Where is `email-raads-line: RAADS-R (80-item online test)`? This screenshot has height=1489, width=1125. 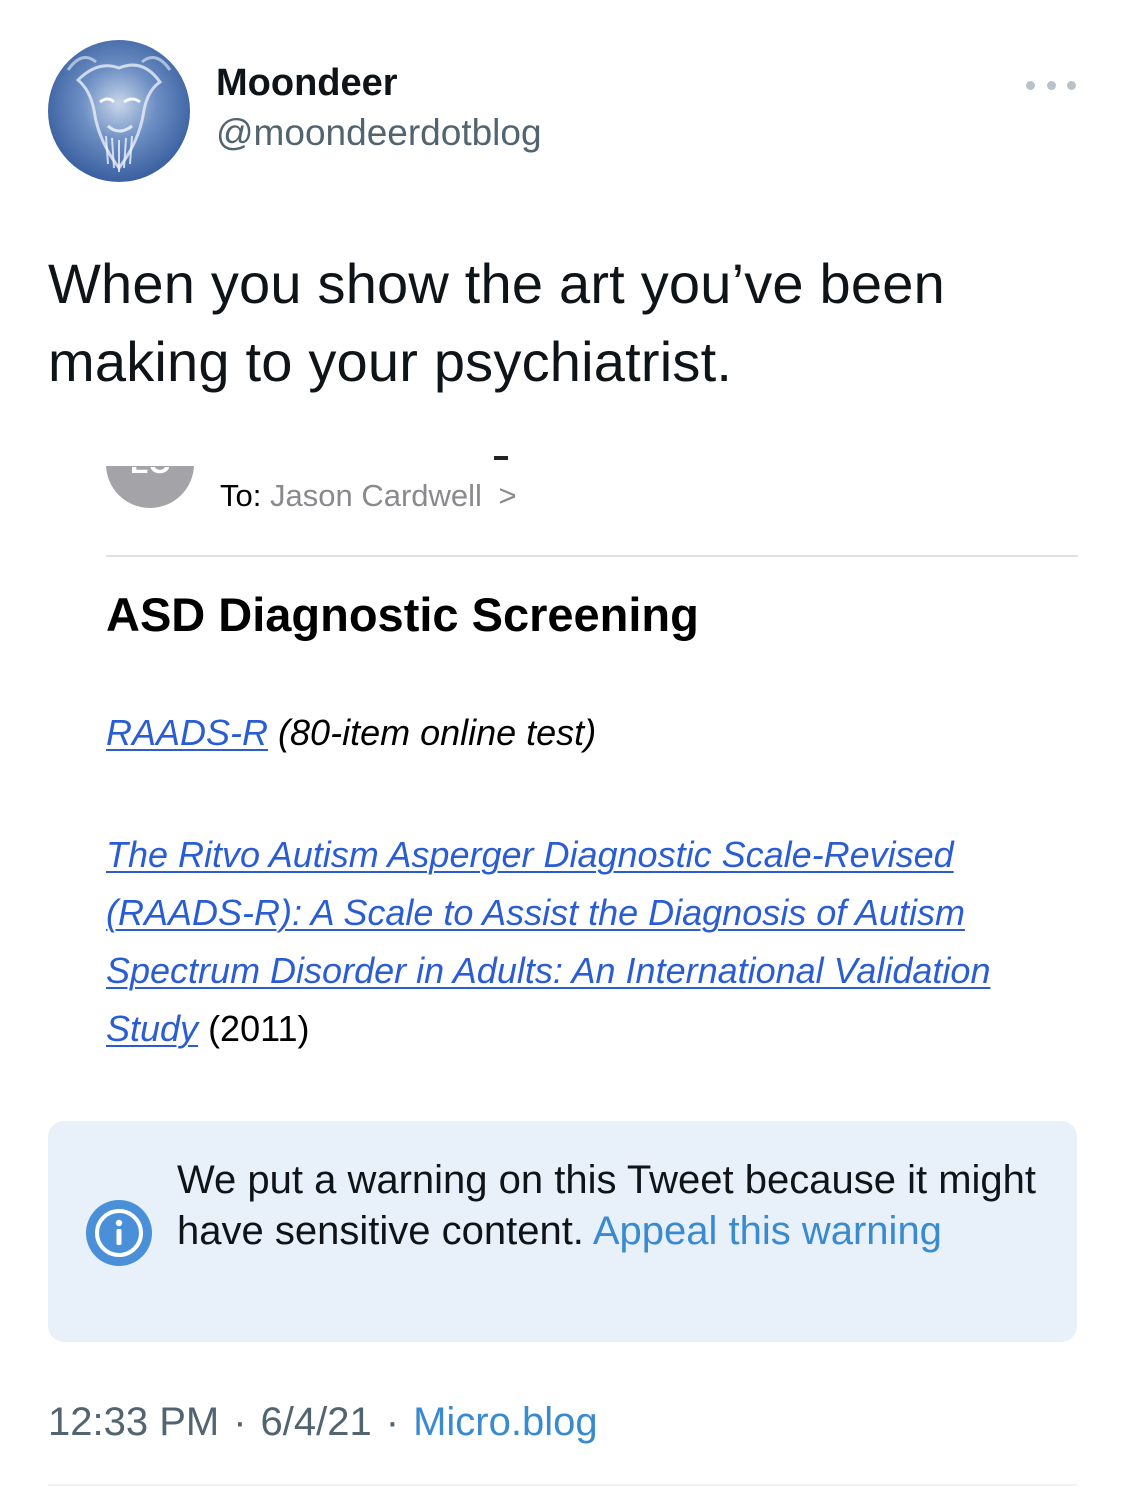 email-raads-line: RAADS-R (80-item online test) is located at coordinates (351, 733).